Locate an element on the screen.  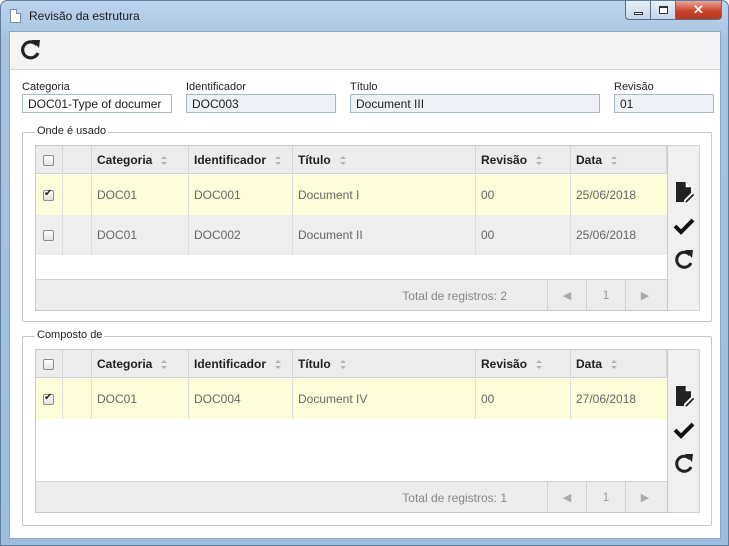
titulo-cell: Document II is located at coordinates (384, 235).